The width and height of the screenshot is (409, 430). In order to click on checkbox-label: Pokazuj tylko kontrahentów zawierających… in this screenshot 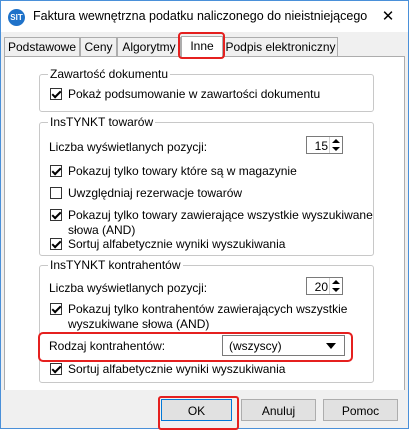, I will do `click(207, 317)`.